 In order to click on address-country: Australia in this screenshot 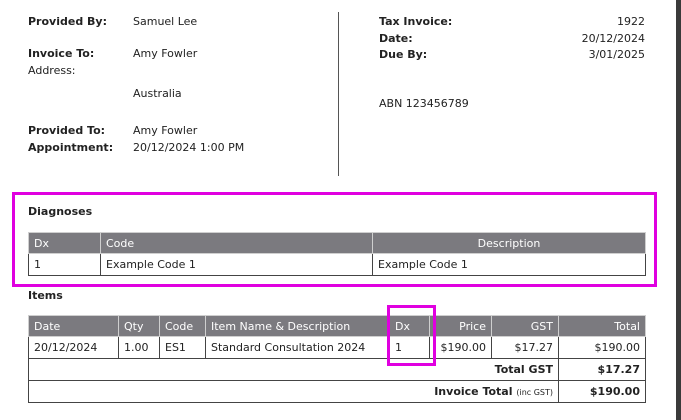, I will do `click(157, 93)`.